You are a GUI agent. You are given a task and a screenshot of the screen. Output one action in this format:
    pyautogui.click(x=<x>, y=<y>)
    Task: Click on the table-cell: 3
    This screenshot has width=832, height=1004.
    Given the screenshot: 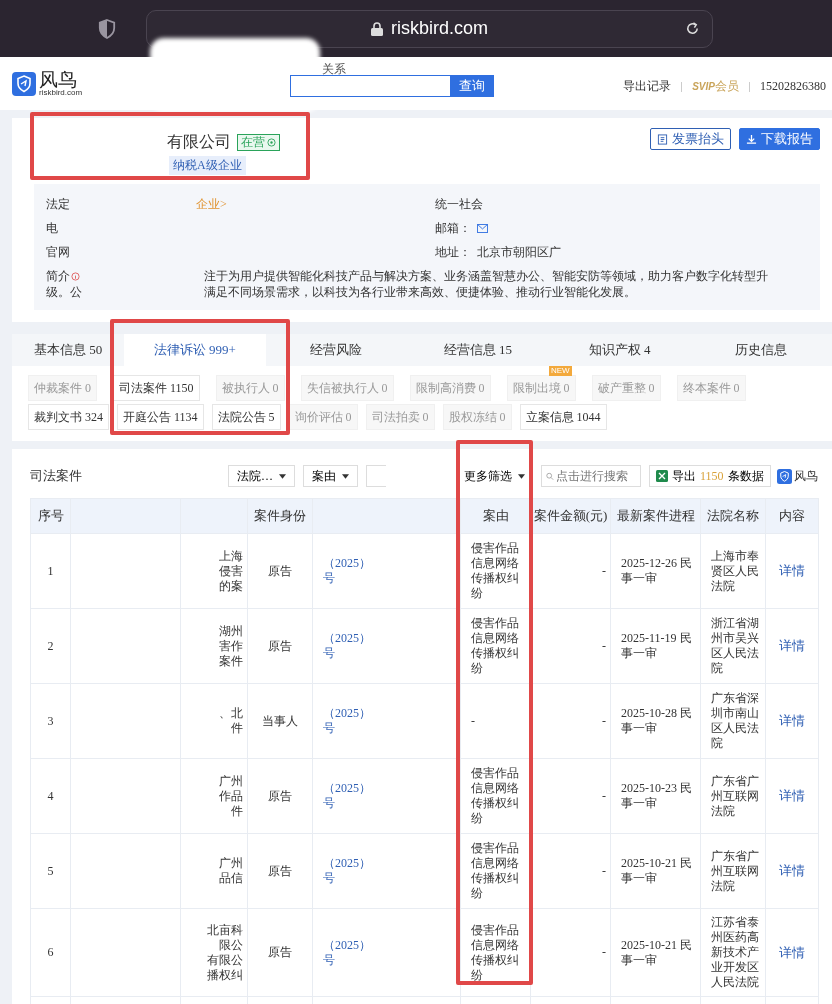 What is the action you would take?
    pyautogui.click(x=50, y=721)
    